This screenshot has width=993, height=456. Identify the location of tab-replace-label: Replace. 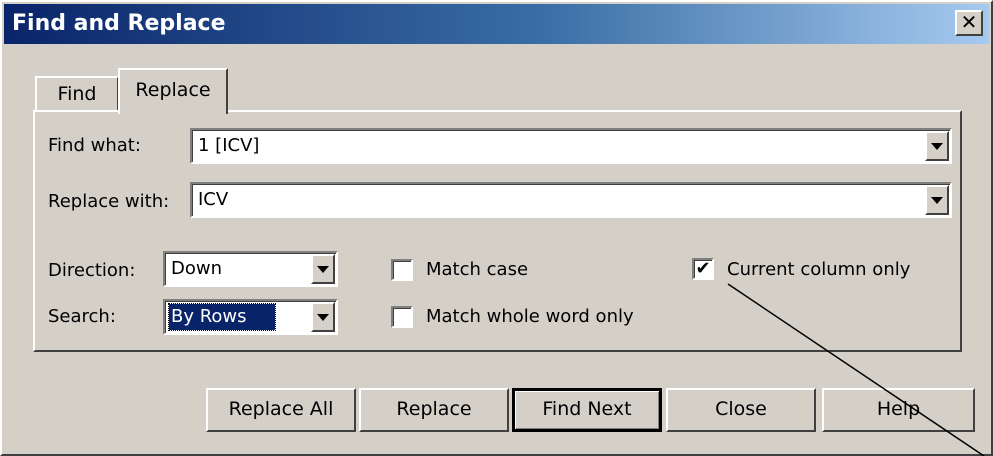
(173, 90).